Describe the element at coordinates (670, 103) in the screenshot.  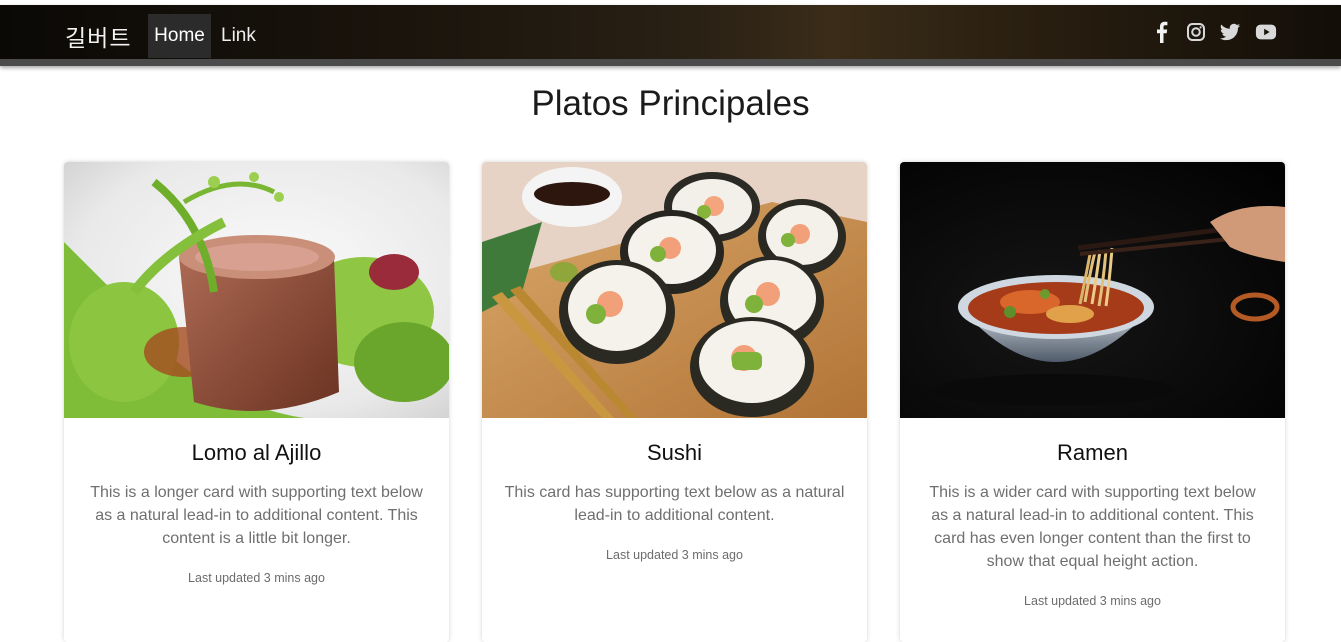
I see `page-title: Platos Principales` at that location.